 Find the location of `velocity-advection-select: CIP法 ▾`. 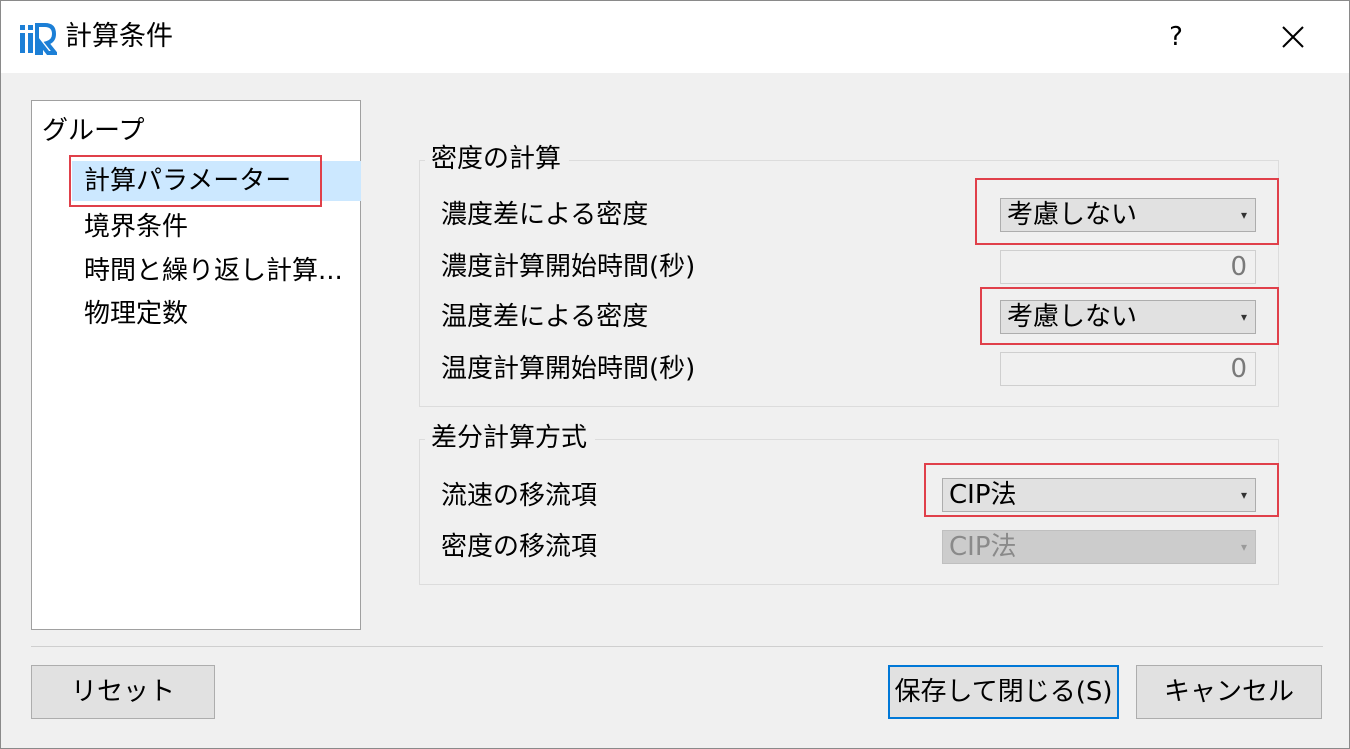

velocity-advection-select: CIP法 ▾ is located at coordinates (1099, 495).